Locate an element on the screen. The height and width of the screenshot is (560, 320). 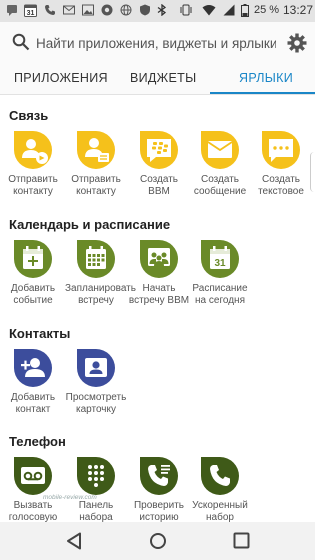
shortcut-call-voicemail: Вызвать голосовую is located at coordinates (33, 490).